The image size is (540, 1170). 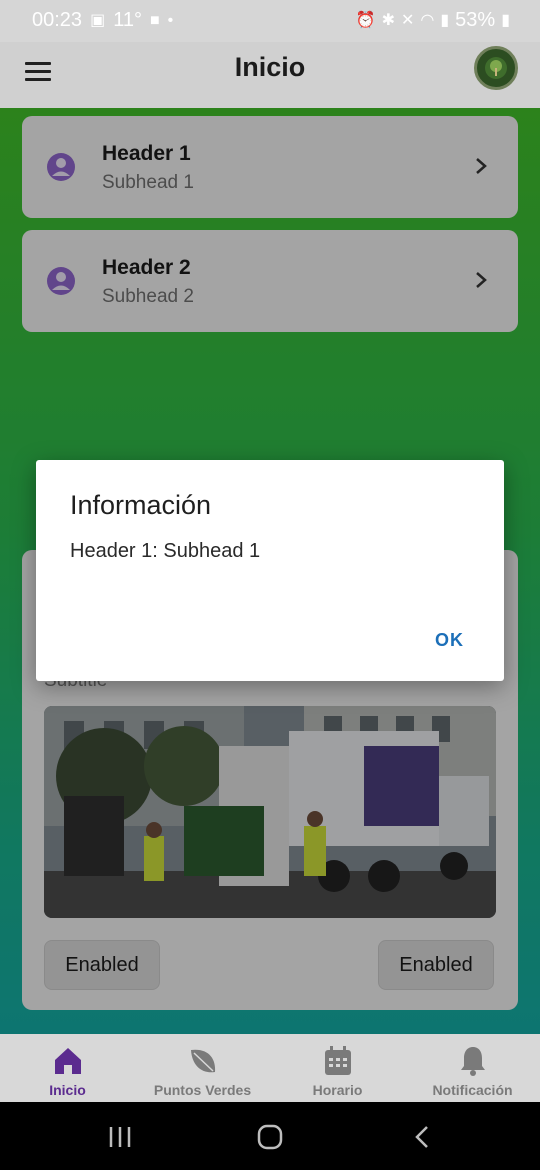 What do you see at coordinates (337, 1090) in the screenshot?
I see `nav-label: Horario` at bounding box center [337, 1090].